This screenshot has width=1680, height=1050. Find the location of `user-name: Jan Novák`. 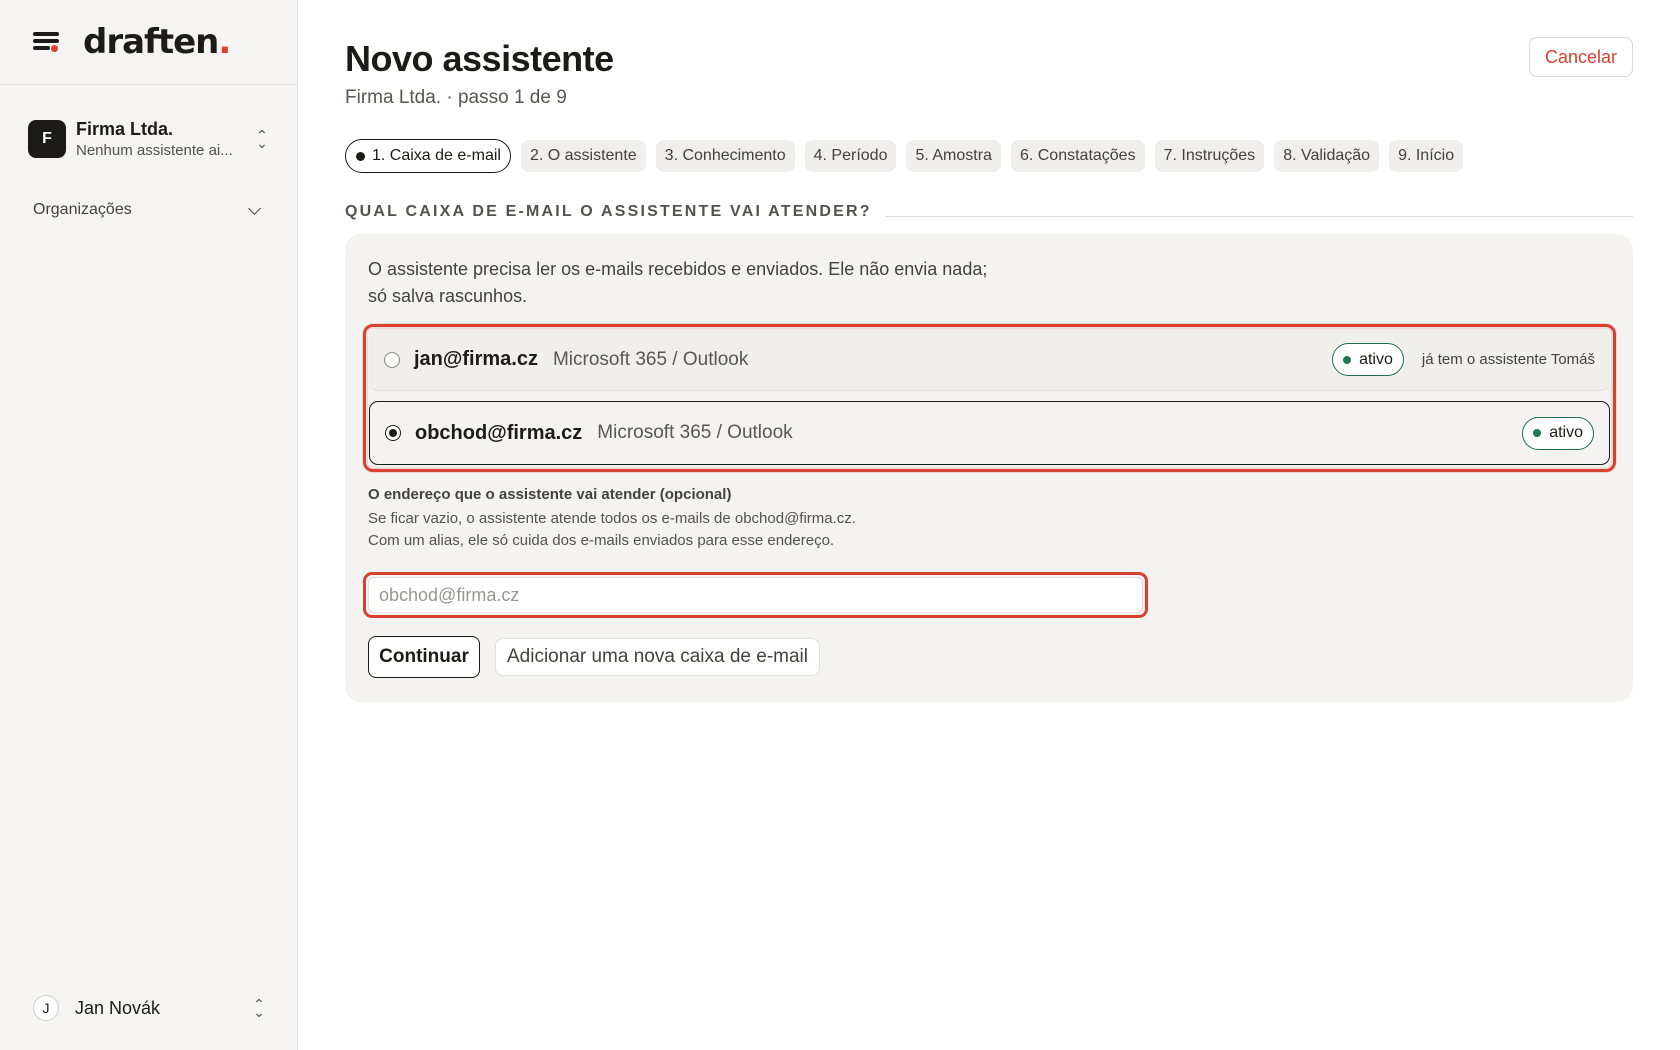

user-name: Jan Novák is located at coordinates (118, 1007).